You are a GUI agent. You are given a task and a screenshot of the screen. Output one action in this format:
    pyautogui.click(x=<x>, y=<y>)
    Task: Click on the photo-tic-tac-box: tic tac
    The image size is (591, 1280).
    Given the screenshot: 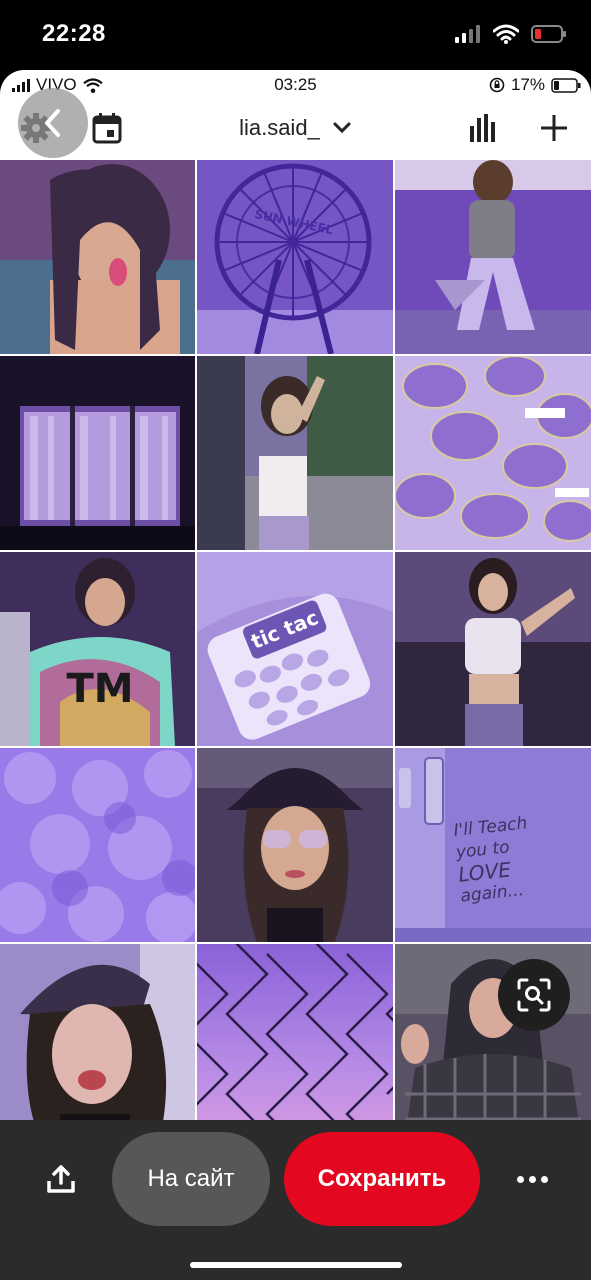 What is the action you would take?
    pyautogui.click(x=295, y=649)
    